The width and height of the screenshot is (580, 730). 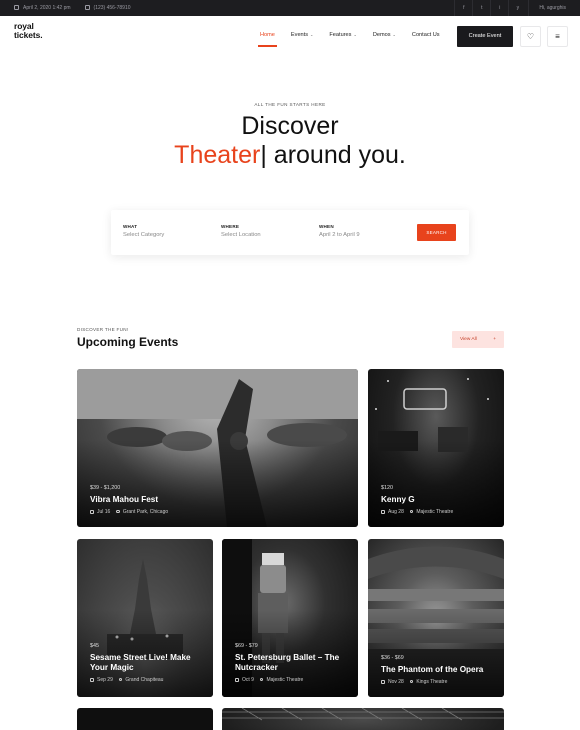 I want to click on heart-icon: ♡, so click(x=530, y=36).